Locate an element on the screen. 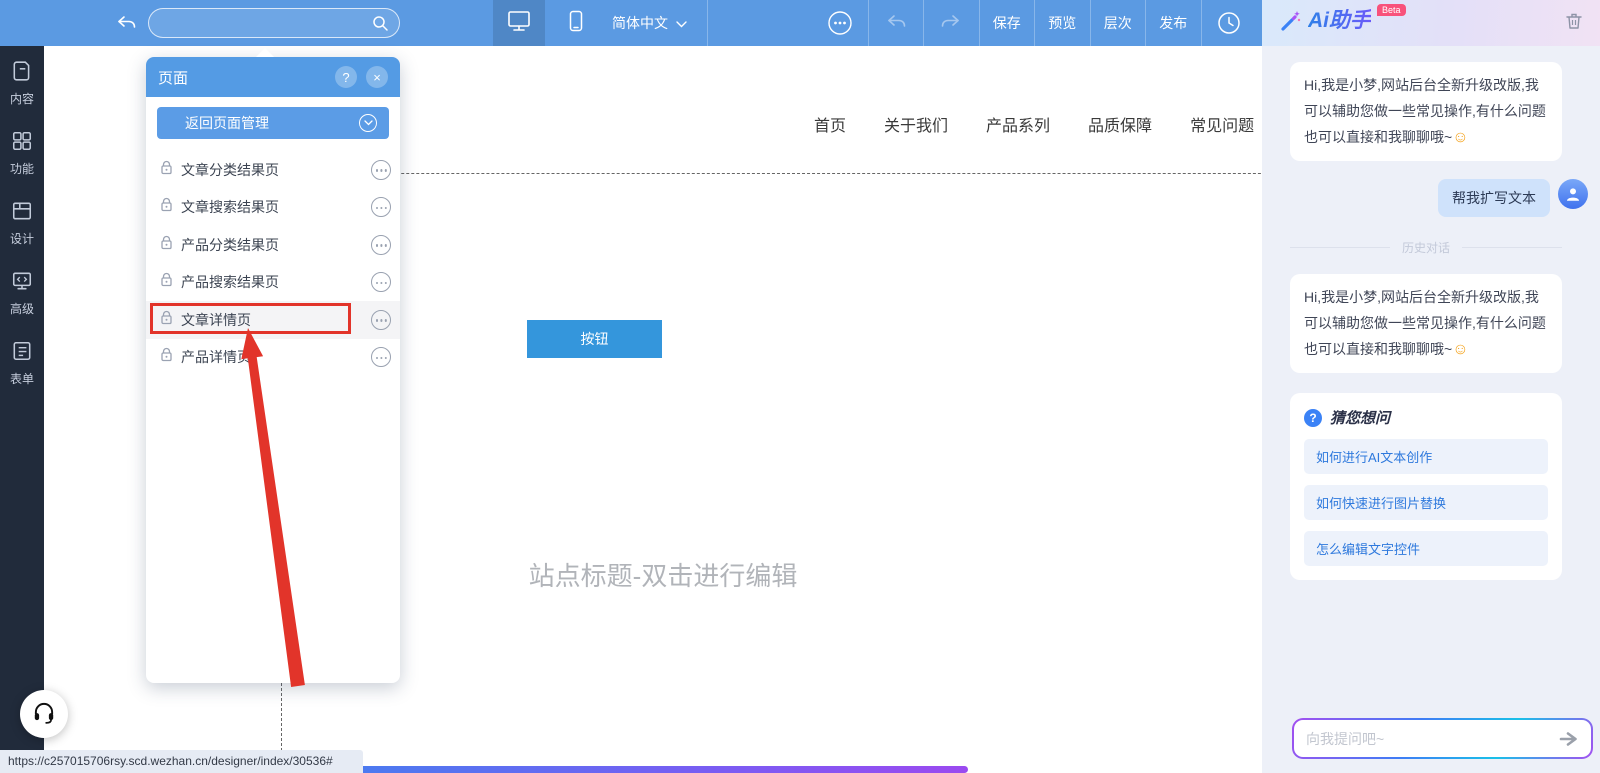 This screenshot has width=1600, height=773. page-row-product-category: 产品分类结果页 is located at coordinates (273, 245).